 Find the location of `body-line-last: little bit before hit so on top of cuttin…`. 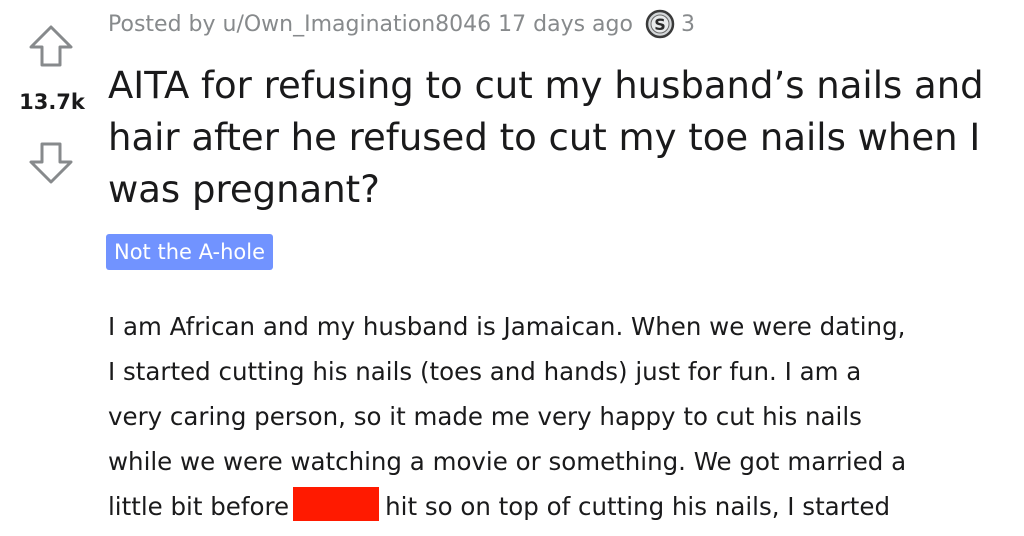

body-line-last: little bit before hit so on top of cuttin… is located at coordinates (563, 506).